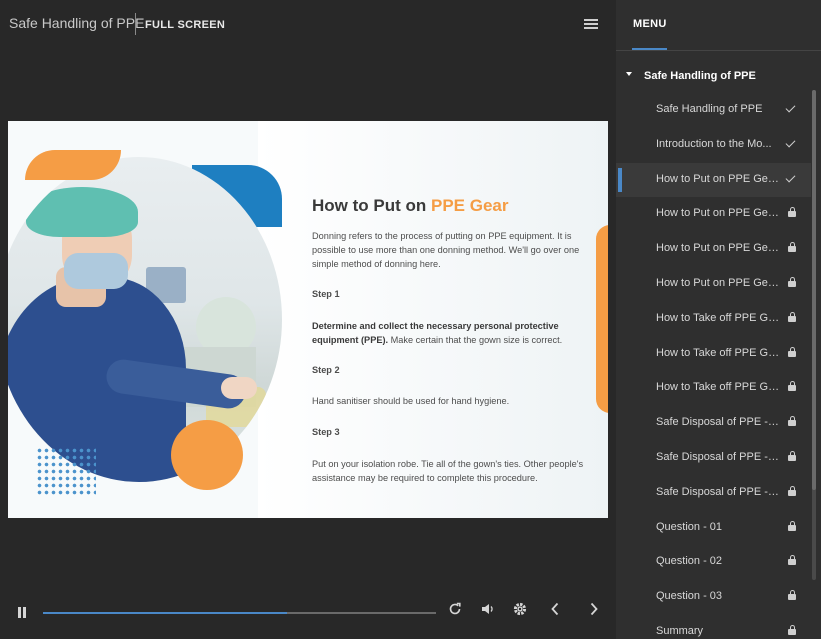  Describe the element at coordinates (709, 109) in the screenshot. I see `menu-item-label: Safe Handling of PPE` at that location.